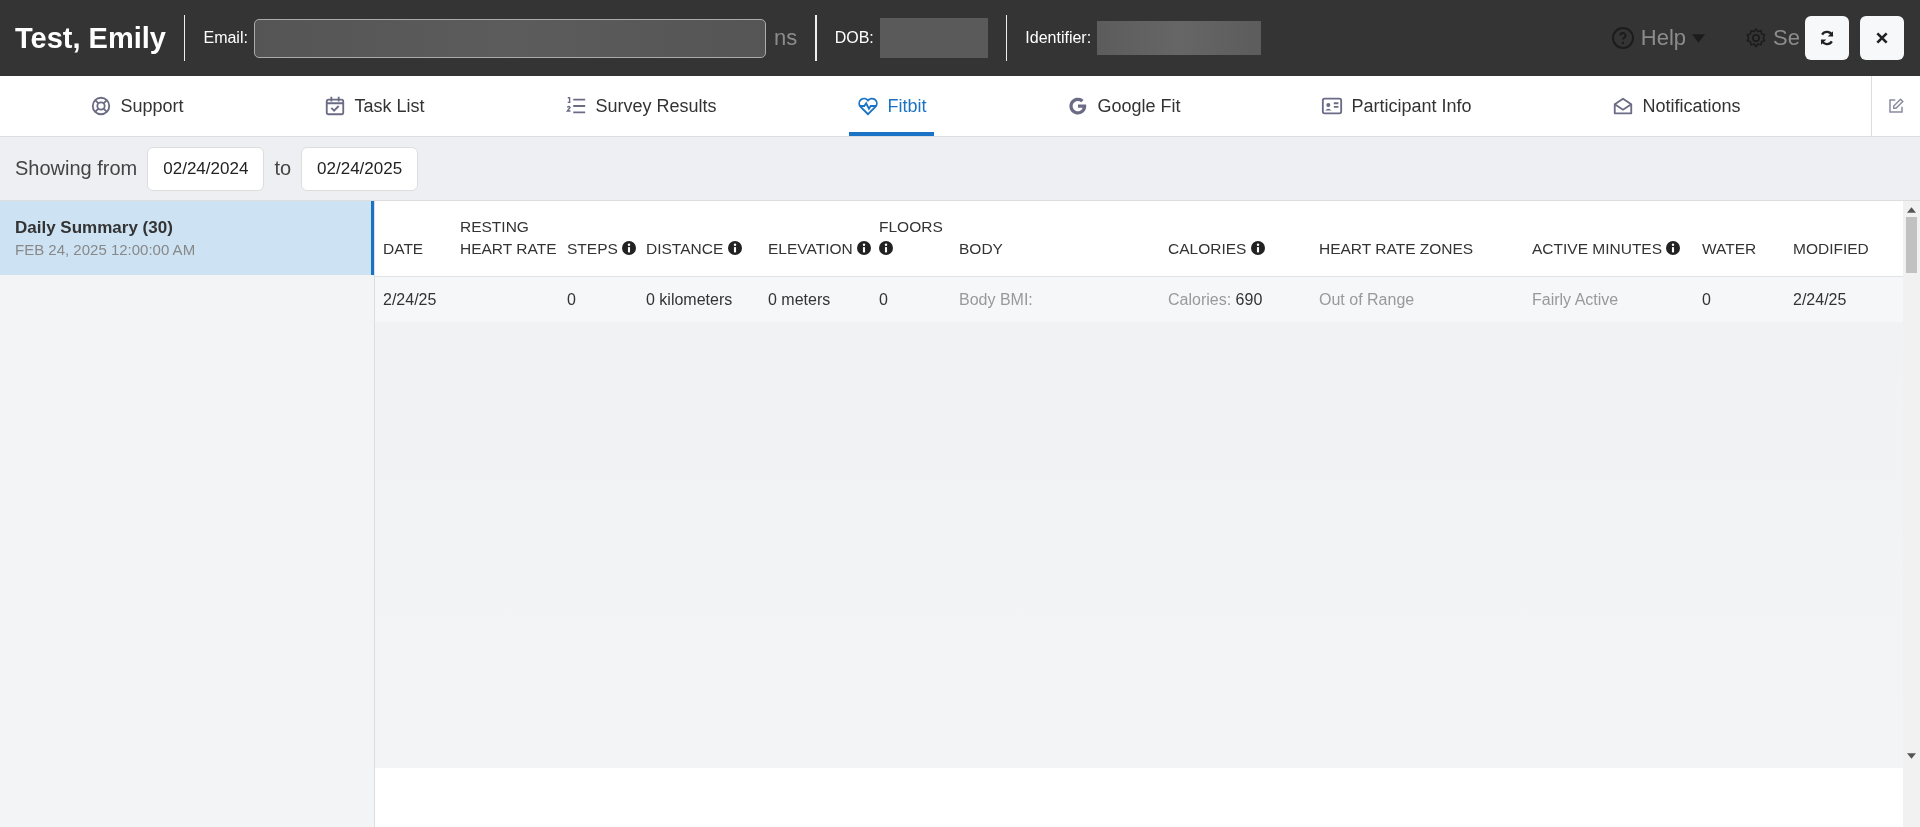 The width and height of the screenshot is (1920, 827). What do you see at coordinates (137, 106) in the screenshot?
I see `tab: Support` at bounding box center [137, 106].